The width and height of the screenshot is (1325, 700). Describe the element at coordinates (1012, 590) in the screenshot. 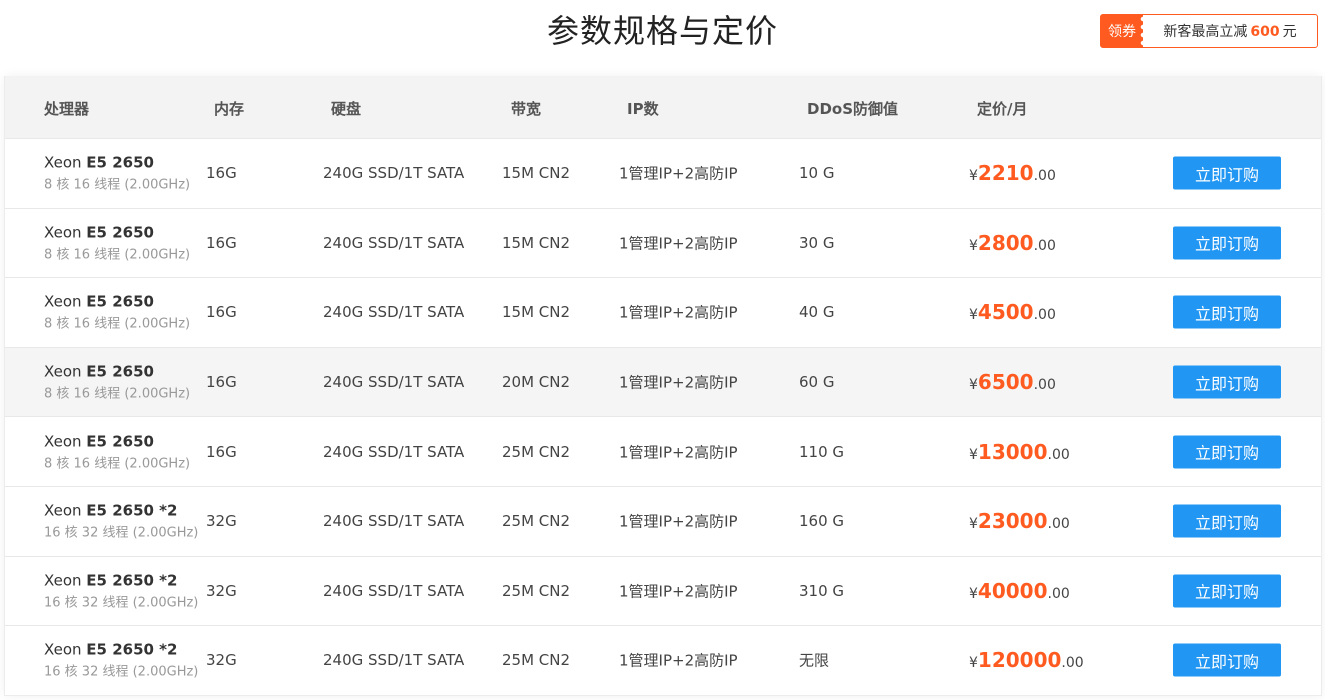

I see `price-value: 40000` at that location.